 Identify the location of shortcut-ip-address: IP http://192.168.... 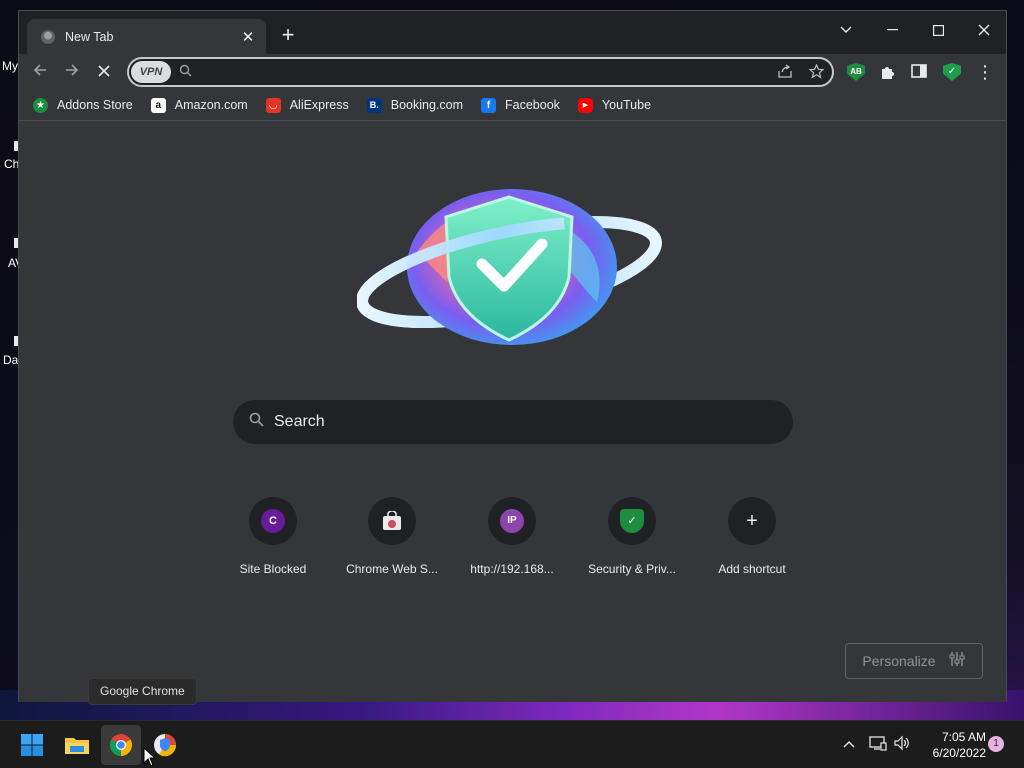
(512, 536).